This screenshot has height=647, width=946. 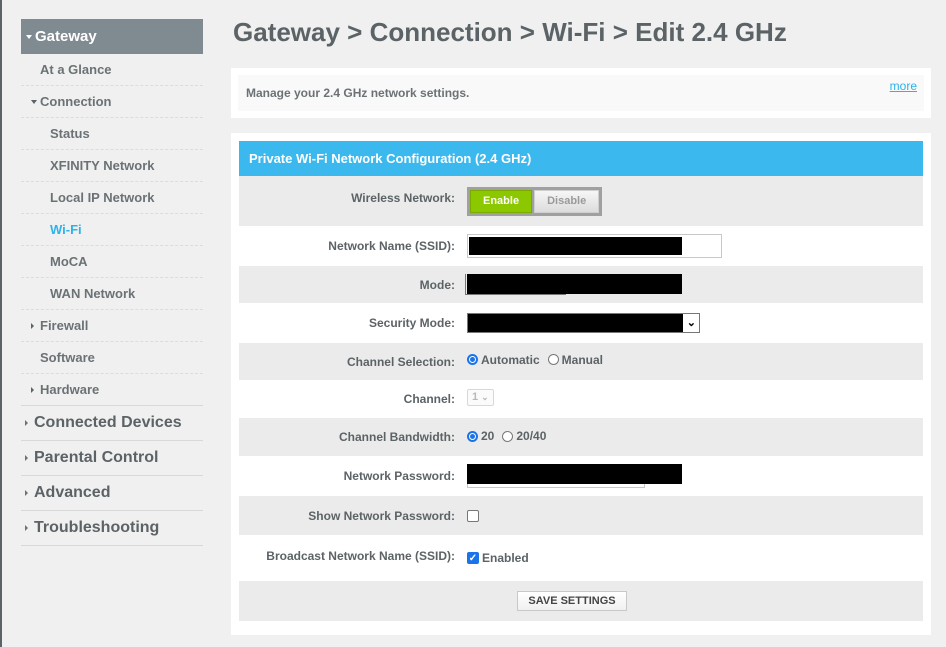 I want to click on bandwidth-20-radio, so click(x=472, y=436).